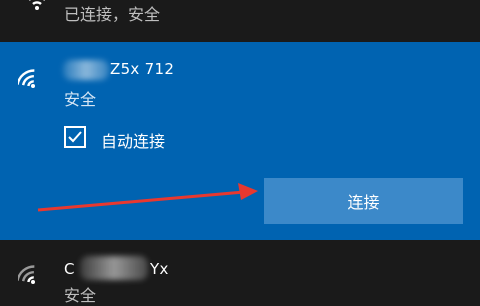 The height and width of the screenshot is (306, 480). I want to click on network-ssid: Z5x 712, so click(142, 69).